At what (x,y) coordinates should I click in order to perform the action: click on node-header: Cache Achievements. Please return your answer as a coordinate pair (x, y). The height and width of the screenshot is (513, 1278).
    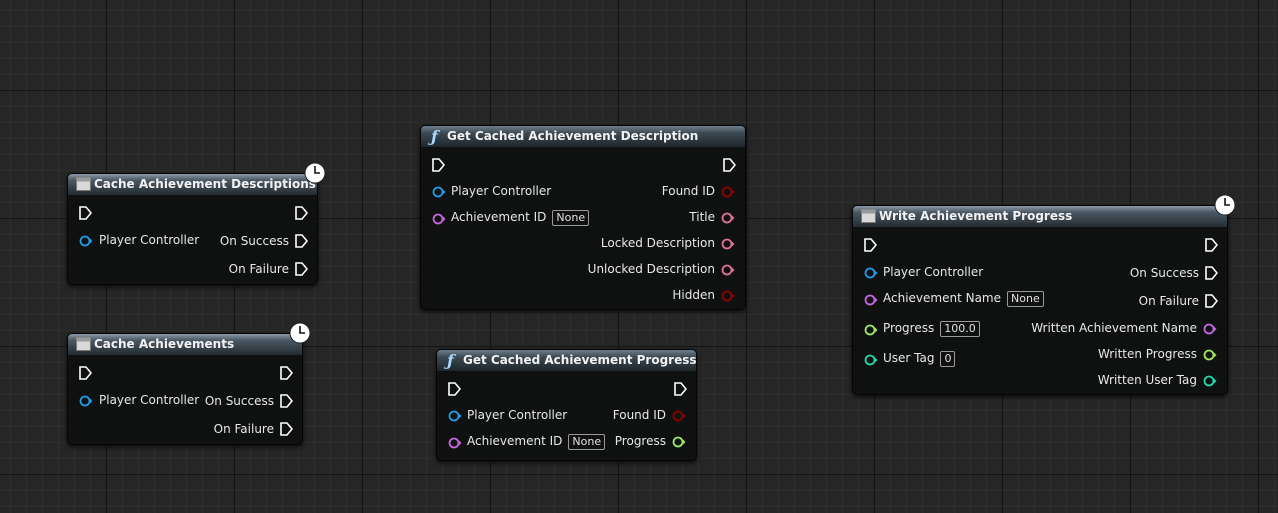
    Looking at the image, I should click on (185, 344).